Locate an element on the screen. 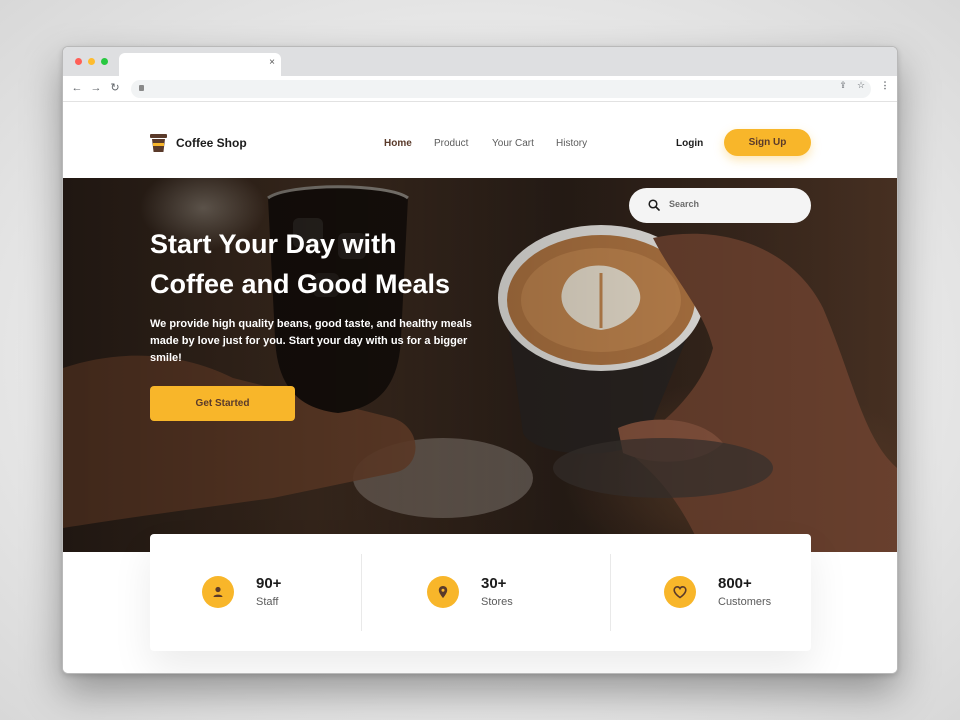 The height and width of the screenshot is (720, 960). logo-text: Coffee Shop is located at coordinates (211, 143).